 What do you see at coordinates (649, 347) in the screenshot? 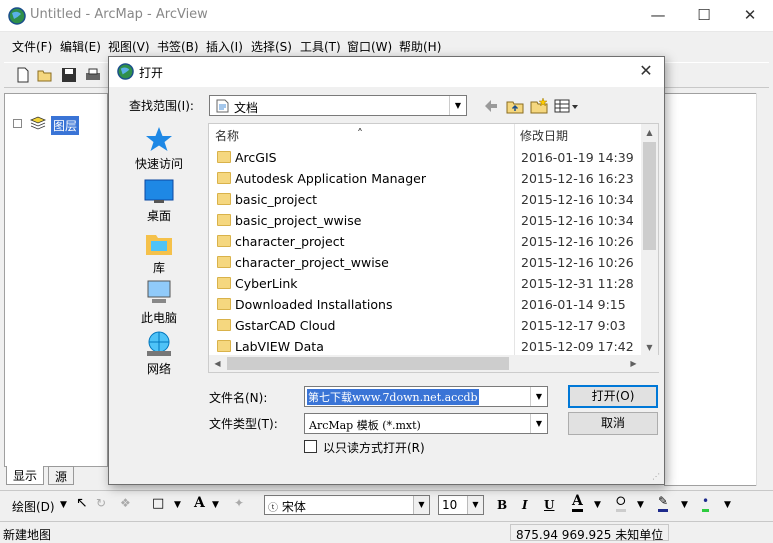
I see `scroll-down-icon: ▼` at bounding box center [649, 347].